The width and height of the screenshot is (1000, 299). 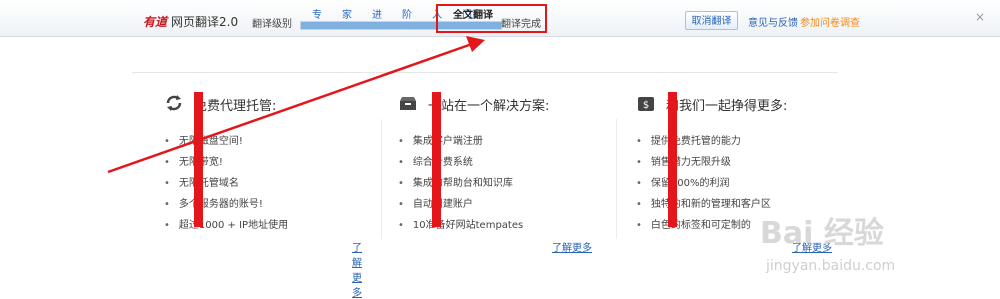 What do you see at coordinates (822, 233) in the screenshot?
I see `watermark: Bai 经验` at bounding box center [822, 233].